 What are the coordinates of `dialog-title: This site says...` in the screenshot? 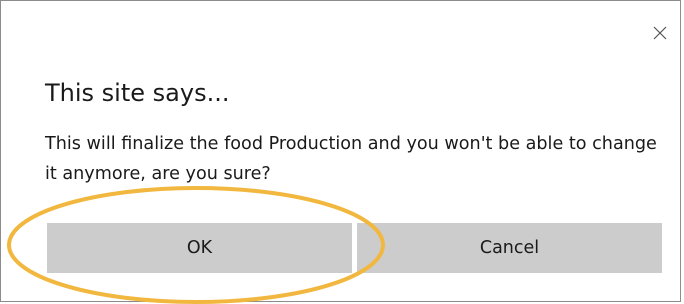 It's located at (137, 93).